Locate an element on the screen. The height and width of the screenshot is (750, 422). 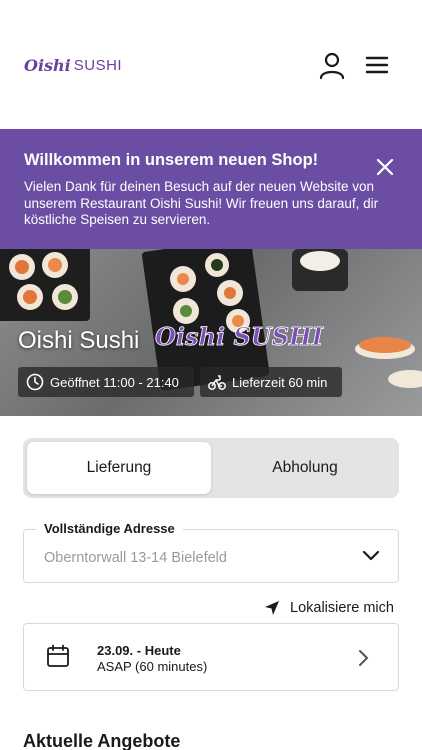
opening-hours-badge: Geöffnet 11:00 - 21:40 is located at coordinates (106, 382).